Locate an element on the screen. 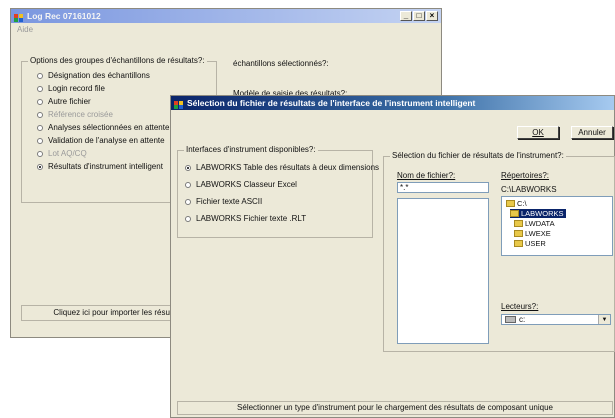  window-controls: _ □ × is located at coordinates (419, 16).